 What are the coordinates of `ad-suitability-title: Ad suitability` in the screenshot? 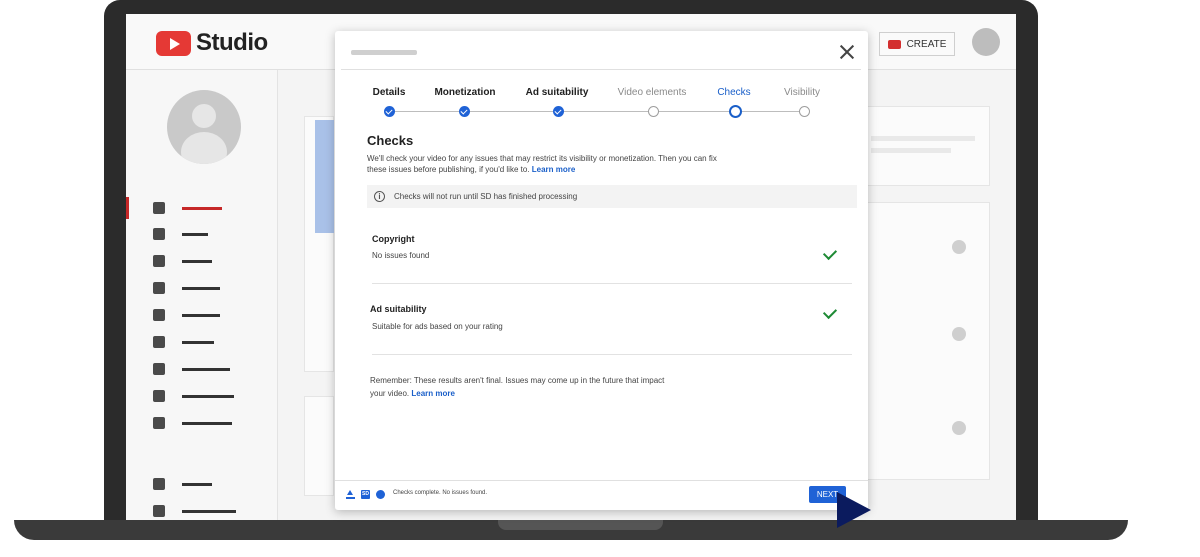 It's located at (398, 309).